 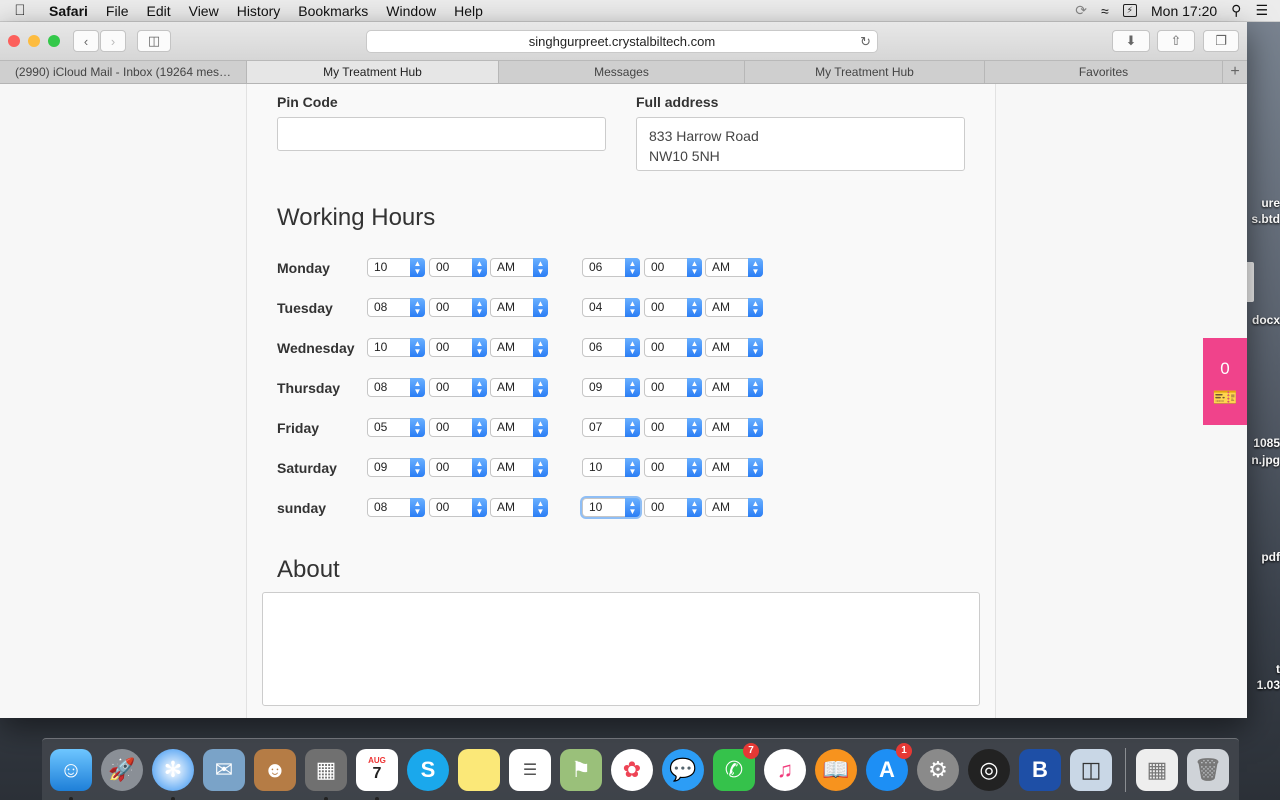 I want to click on desktop-file-label: 1085, so click(x=1266, y=443).